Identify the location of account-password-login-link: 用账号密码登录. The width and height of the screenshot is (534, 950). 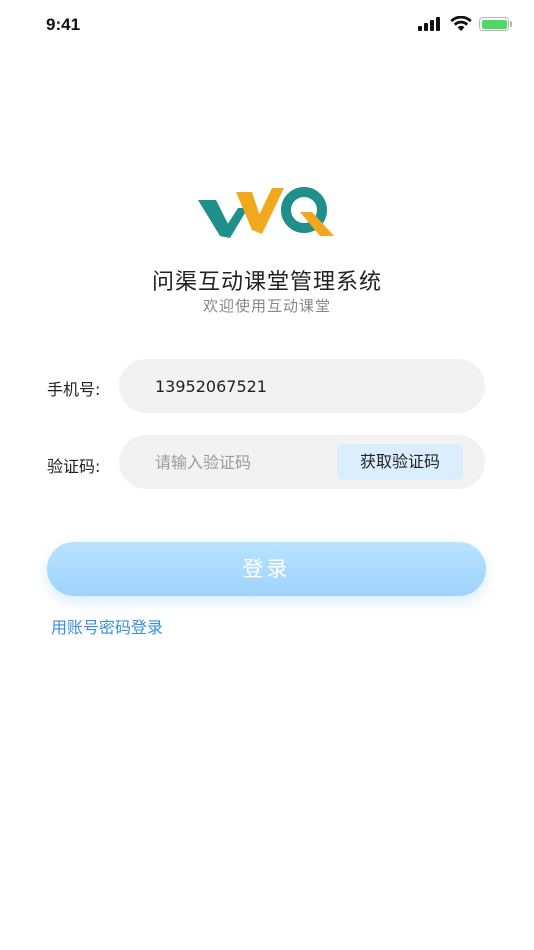
(107, 626).